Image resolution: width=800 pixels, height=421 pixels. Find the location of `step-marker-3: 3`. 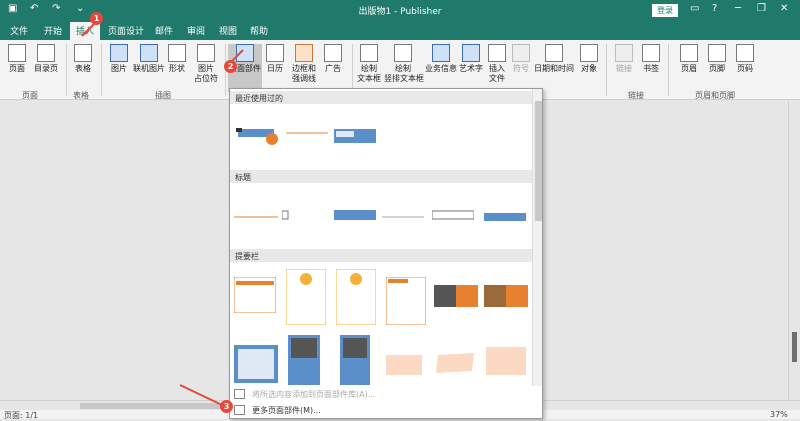

step-marker-3: 3 is located at coordinates (226, 406).